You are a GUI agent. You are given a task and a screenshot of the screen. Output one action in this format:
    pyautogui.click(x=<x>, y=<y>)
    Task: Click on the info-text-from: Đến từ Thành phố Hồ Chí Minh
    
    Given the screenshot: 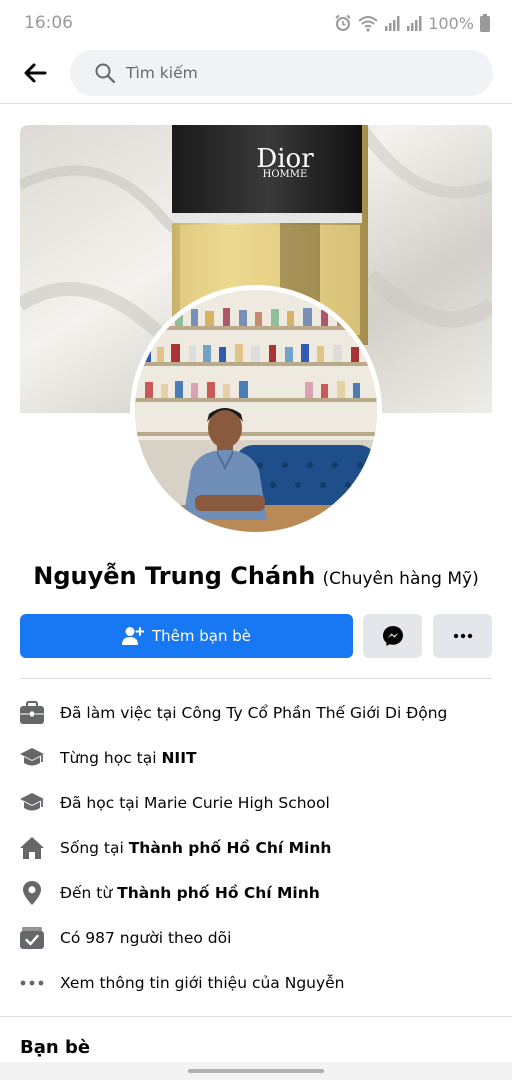 What is the action you would take?
    pyautogui.click(x=190, y=892)
    